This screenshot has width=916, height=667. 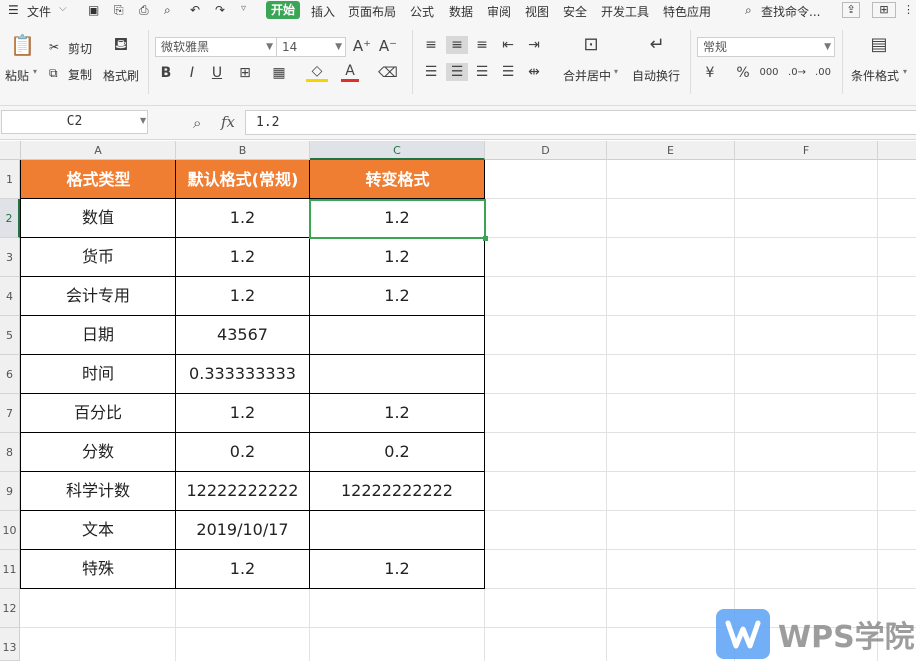 I want to click on tab-view: 视图, so click(x=537, y=11).